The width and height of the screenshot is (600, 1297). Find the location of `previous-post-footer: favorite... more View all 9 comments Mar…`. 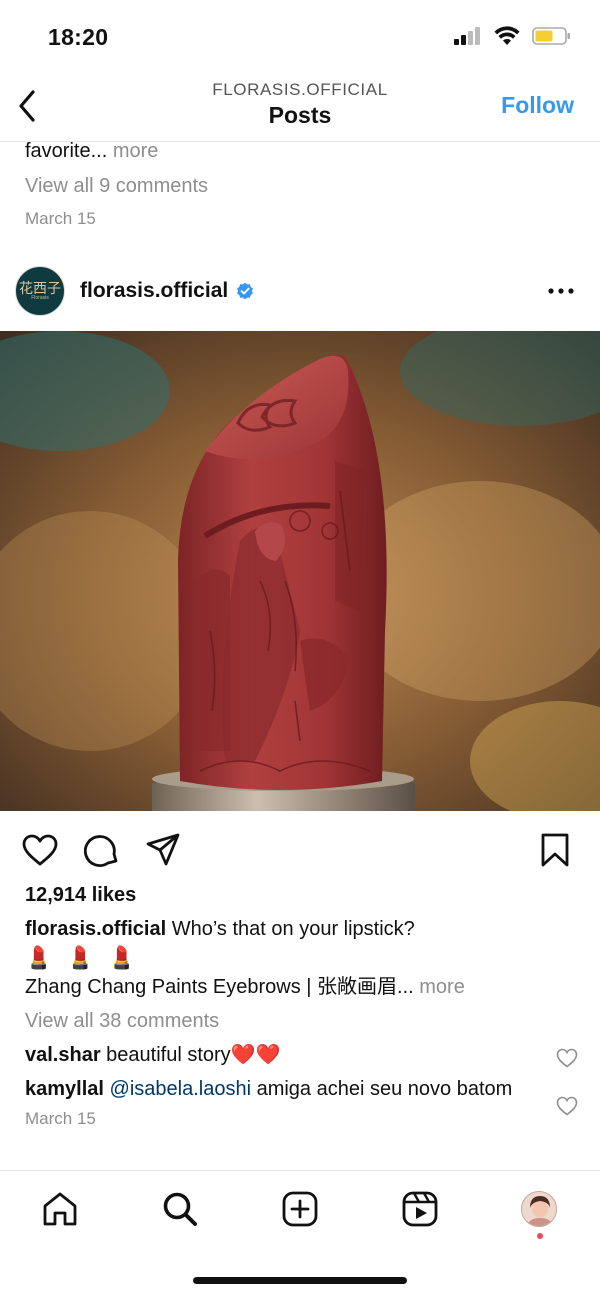

previous-post-footer: favorite... more View all 9 comments Mar… is located at coordinates (300, 184).